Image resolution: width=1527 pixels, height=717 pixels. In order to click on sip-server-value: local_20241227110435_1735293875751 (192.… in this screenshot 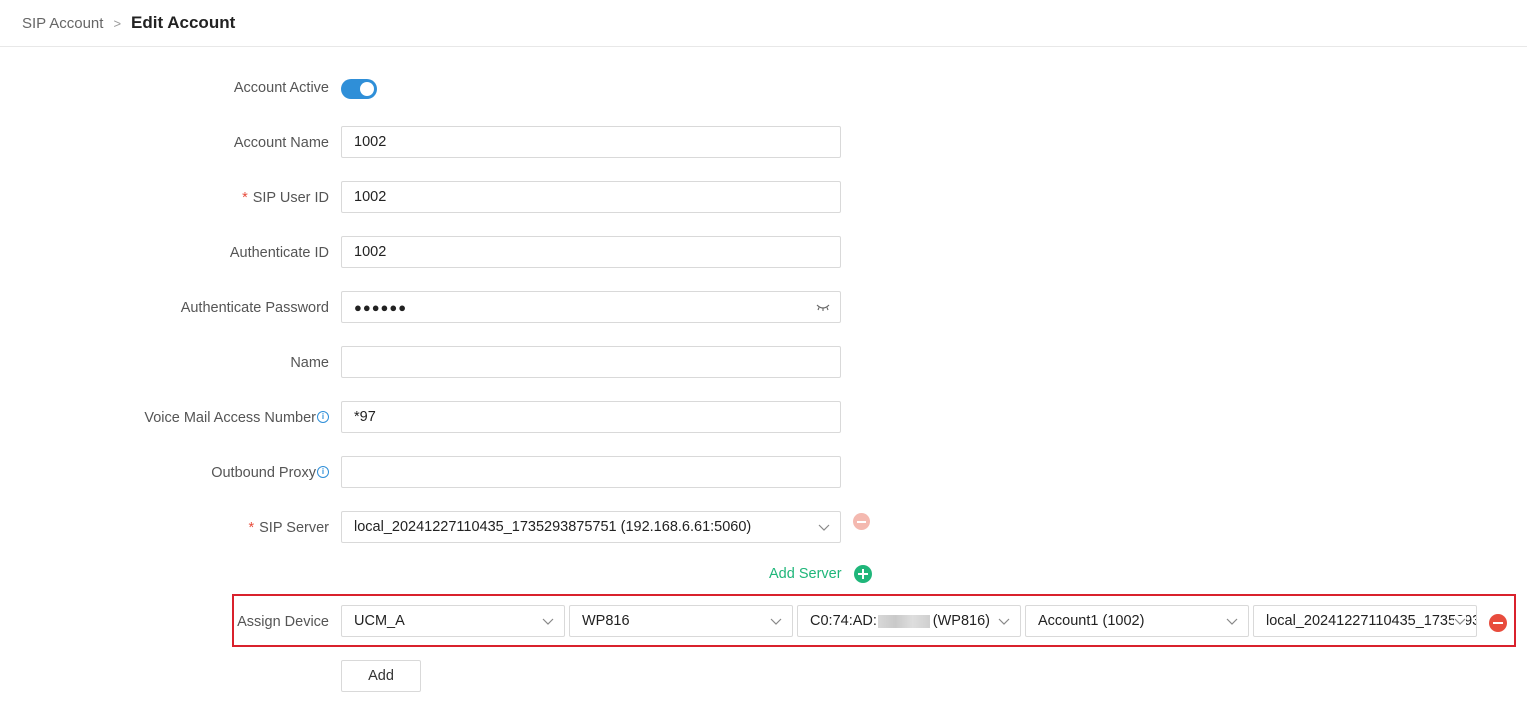, I will do `click(553, 527)`.